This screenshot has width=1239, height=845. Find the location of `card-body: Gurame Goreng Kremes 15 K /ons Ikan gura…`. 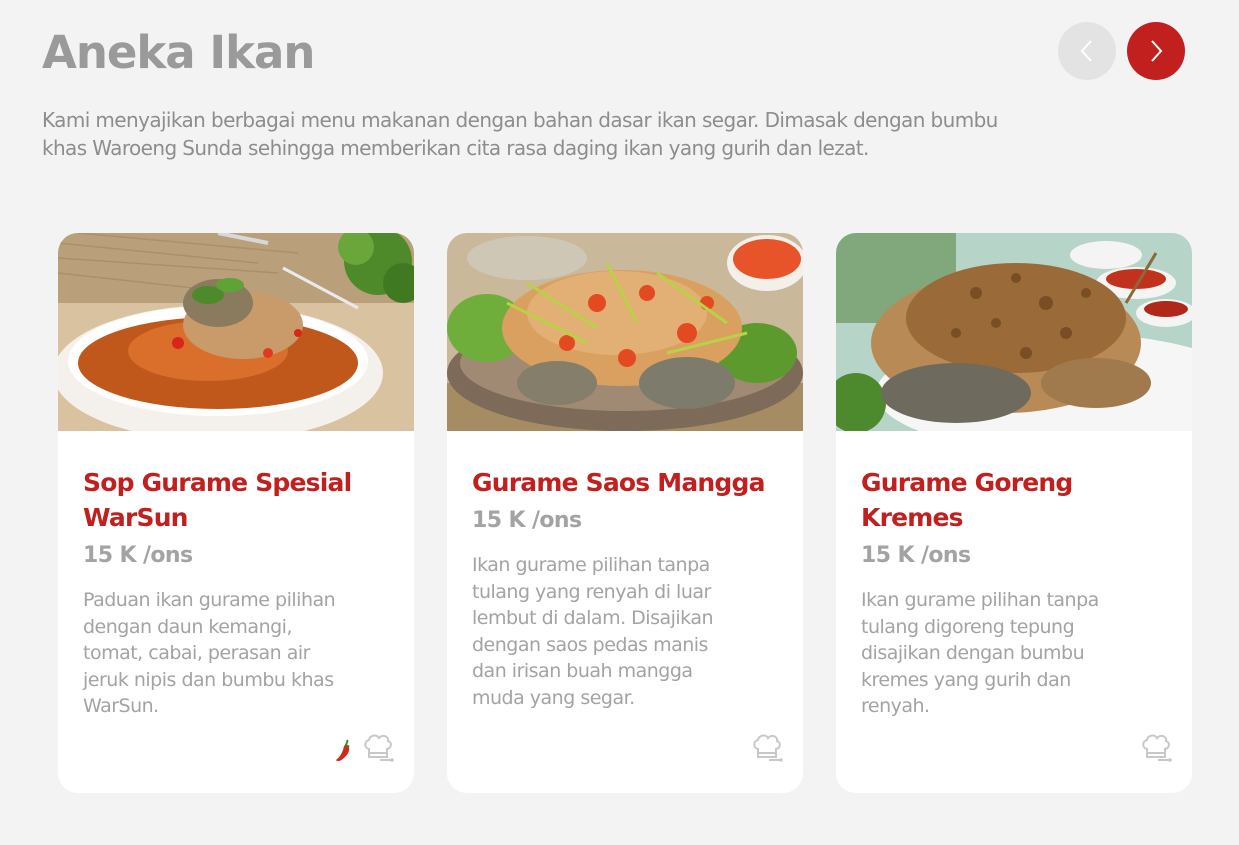

card-body: Gurame Goreng Kremes 15 K /ons Ikan gura… is located at coordinates (1014, 592).